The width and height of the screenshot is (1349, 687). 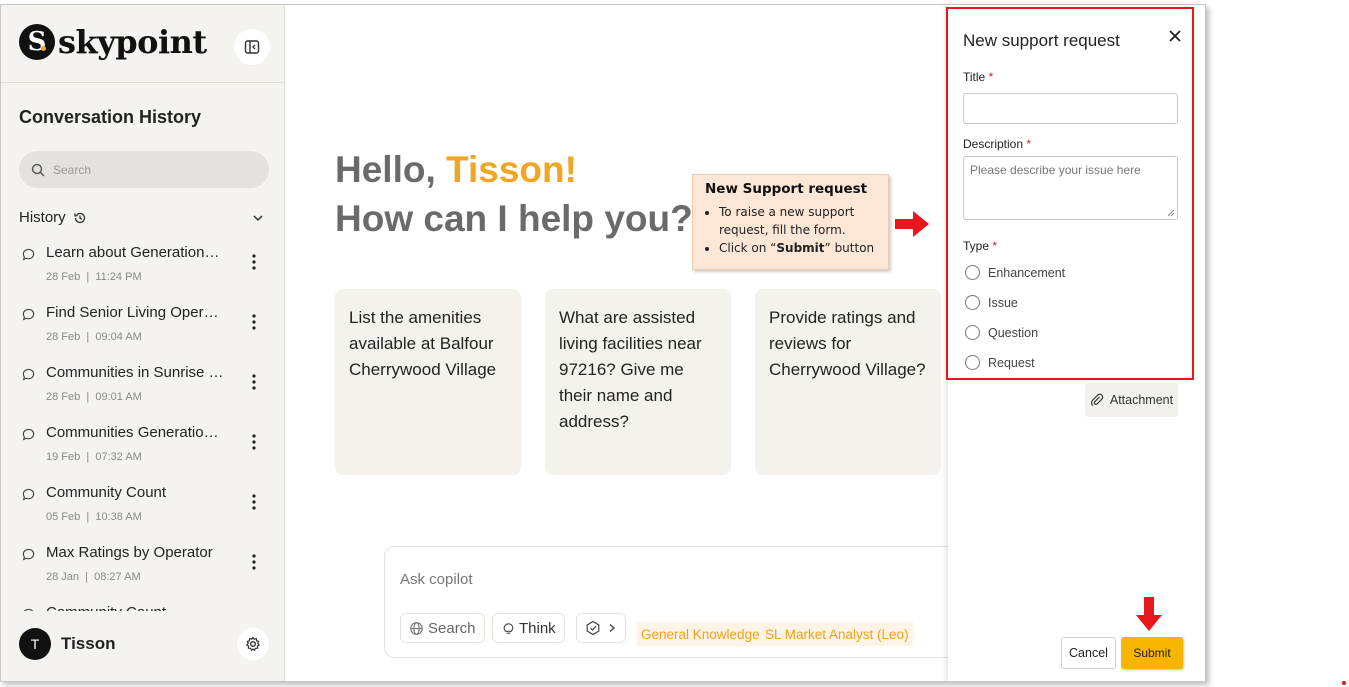 What do you see at coordinates (63, 457) in the screenshot?
I see `history-item-day: 19 Feb` at bounding box center [63, 457].